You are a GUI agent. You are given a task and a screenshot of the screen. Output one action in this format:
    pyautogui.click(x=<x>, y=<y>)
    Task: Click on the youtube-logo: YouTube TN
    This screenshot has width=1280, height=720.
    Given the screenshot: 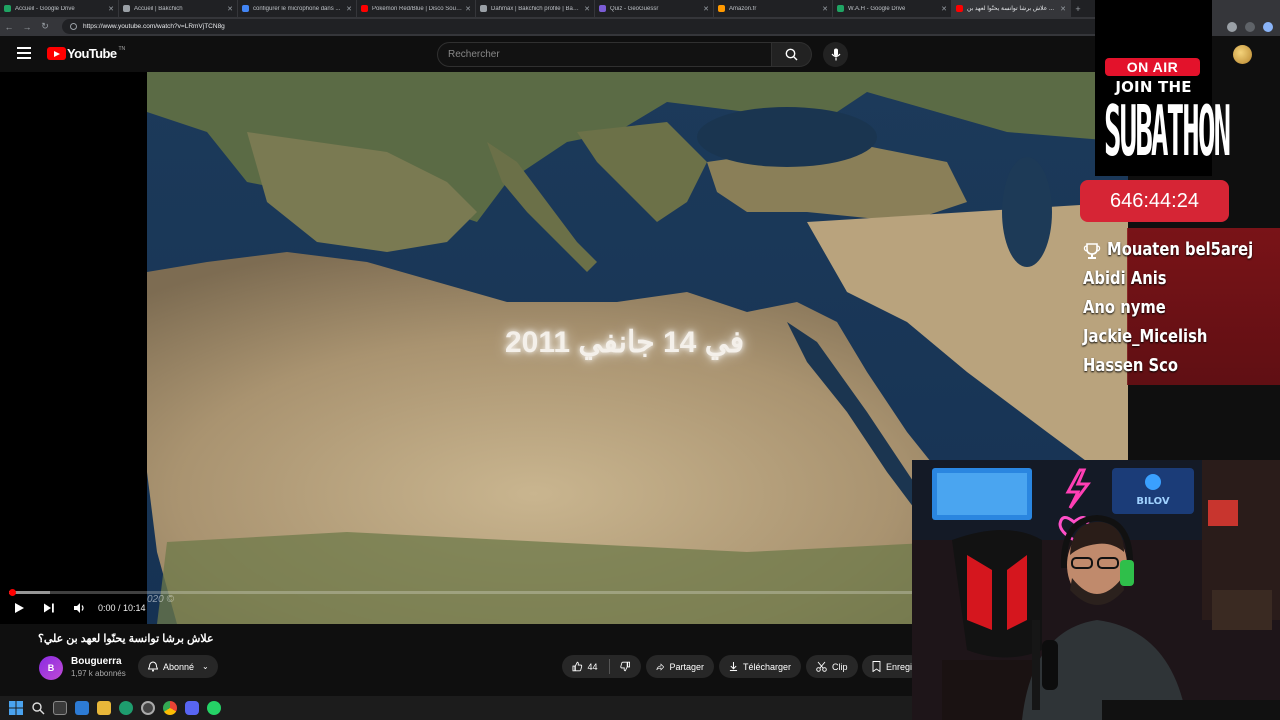 What is the action you would take?
    pyautogui.click(x=86, y=53)
    